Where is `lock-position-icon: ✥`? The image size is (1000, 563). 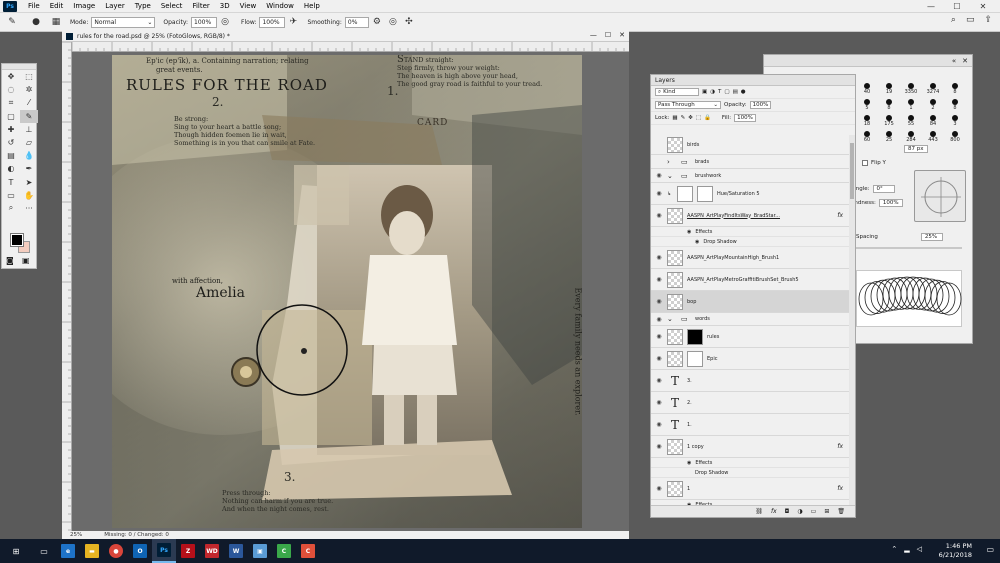 lock-position-icon: ✥ is located at coordinates (690, 118).